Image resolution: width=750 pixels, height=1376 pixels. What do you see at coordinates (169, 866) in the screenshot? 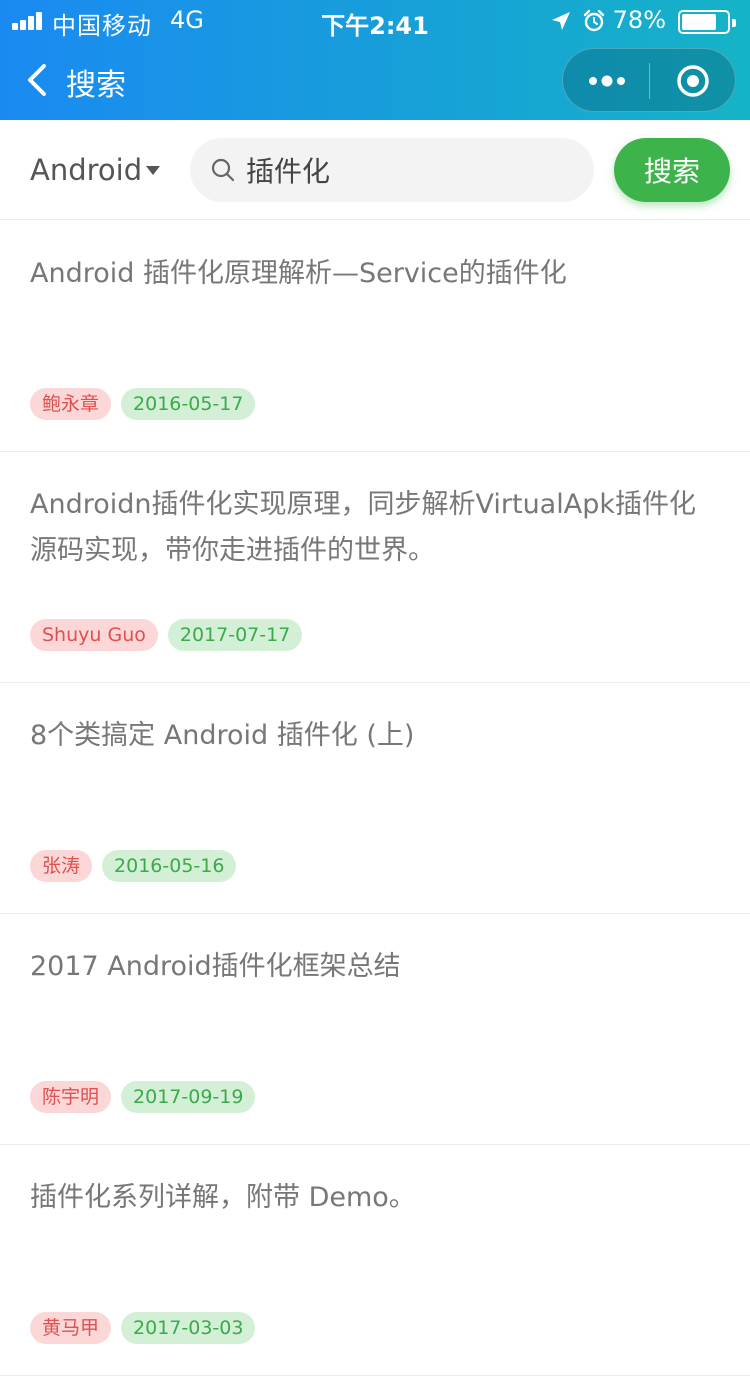
I see `date-tag: 2016-05-16` at bounding box center [169, 866].